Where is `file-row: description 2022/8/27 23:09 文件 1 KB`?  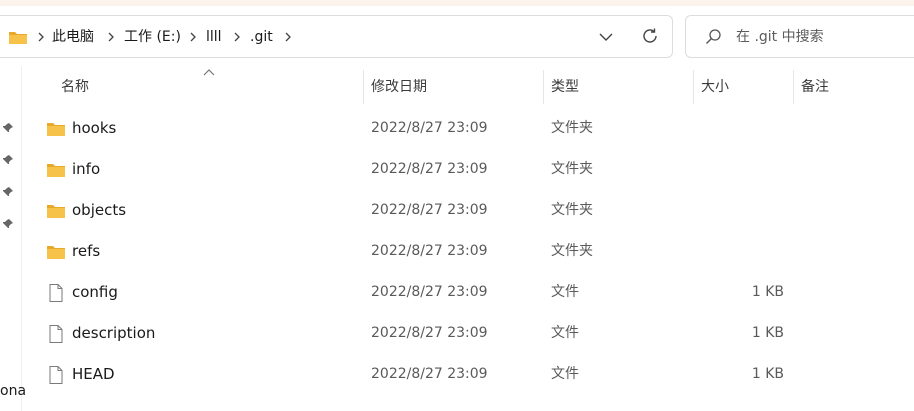
file-row: description 2022/8/27 23:09 文件 1 KB is located at coordinates (468, 333).